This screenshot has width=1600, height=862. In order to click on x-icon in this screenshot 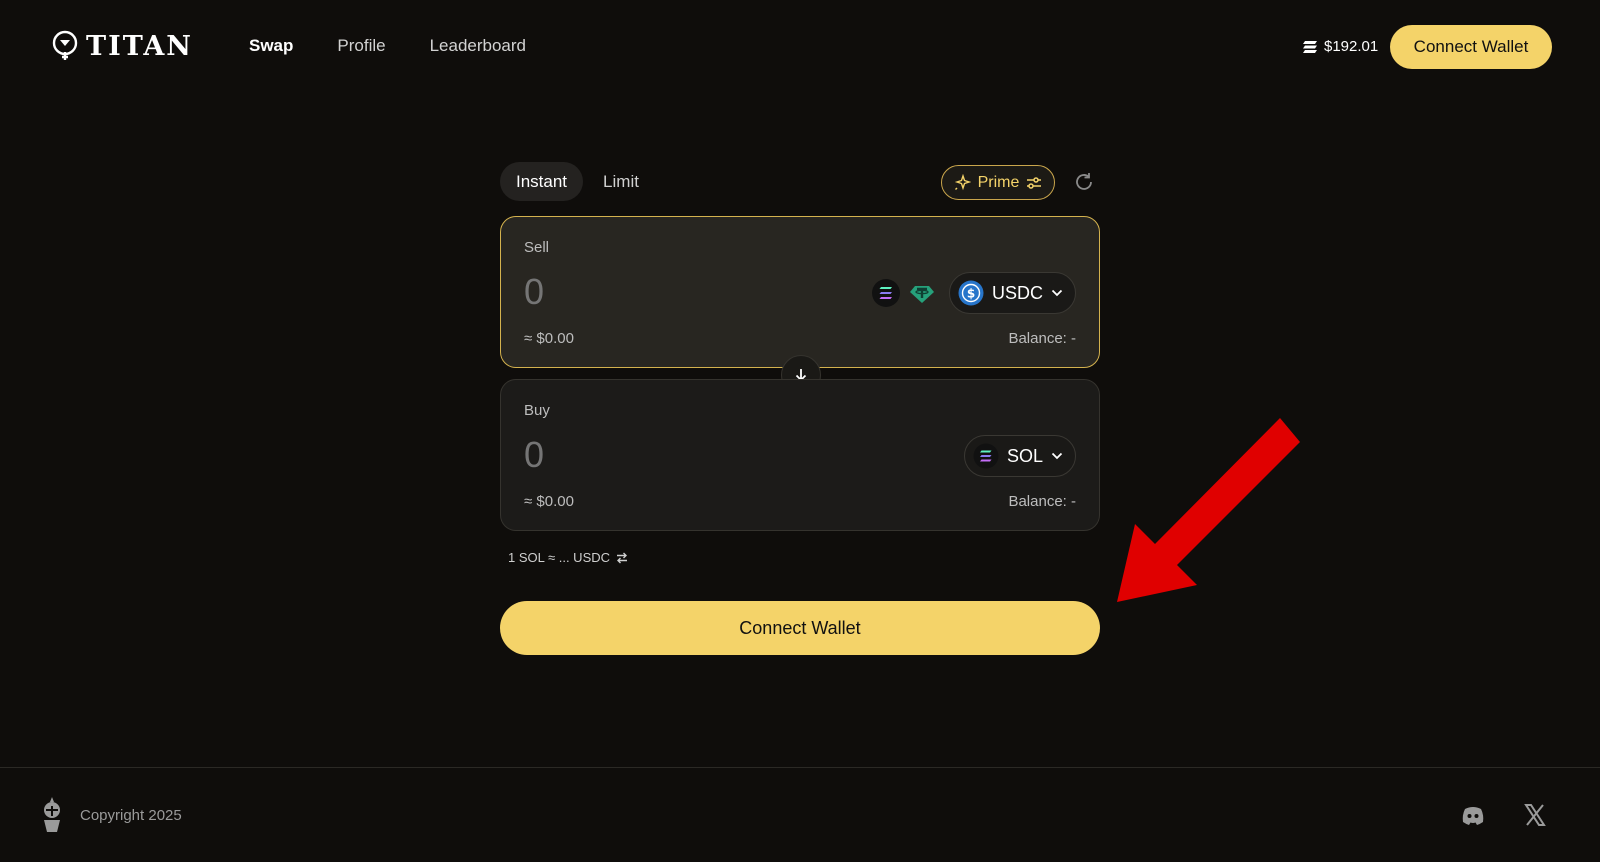, I will do `click(1535, 815)`.